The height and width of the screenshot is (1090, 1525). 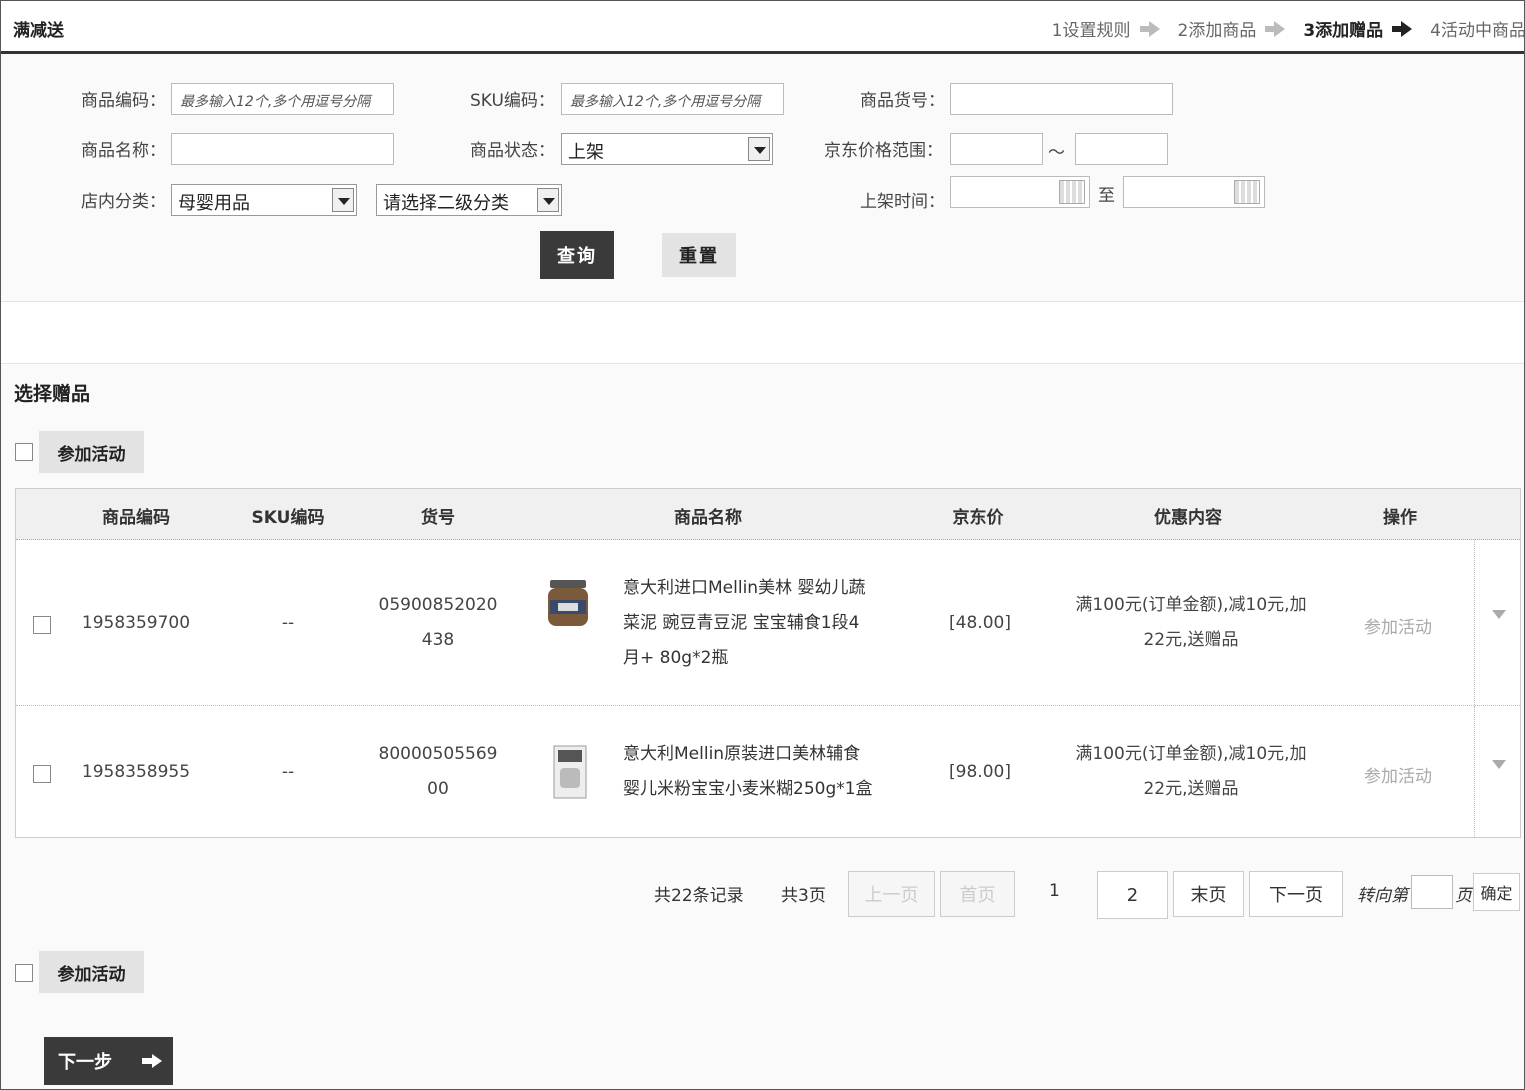 What do you see at coordinates (136, 518) in the screenshot?
I see `column-header: 商品编码` at bounding box center [136, 518].